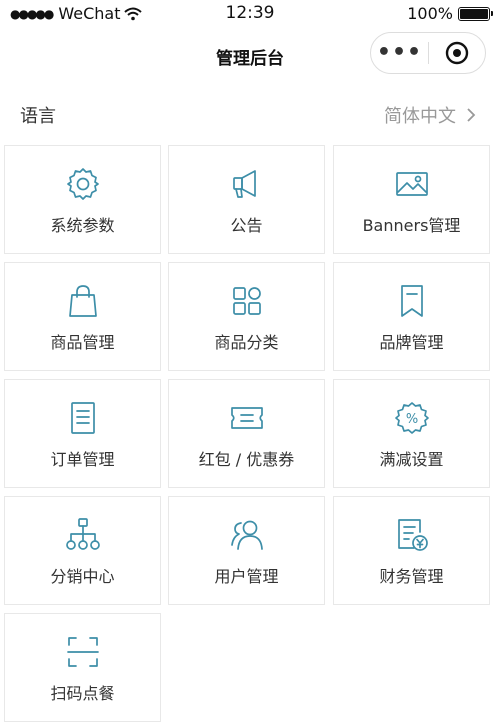  I want to click on menu-item-label: 用户管理, so click(246, 576).